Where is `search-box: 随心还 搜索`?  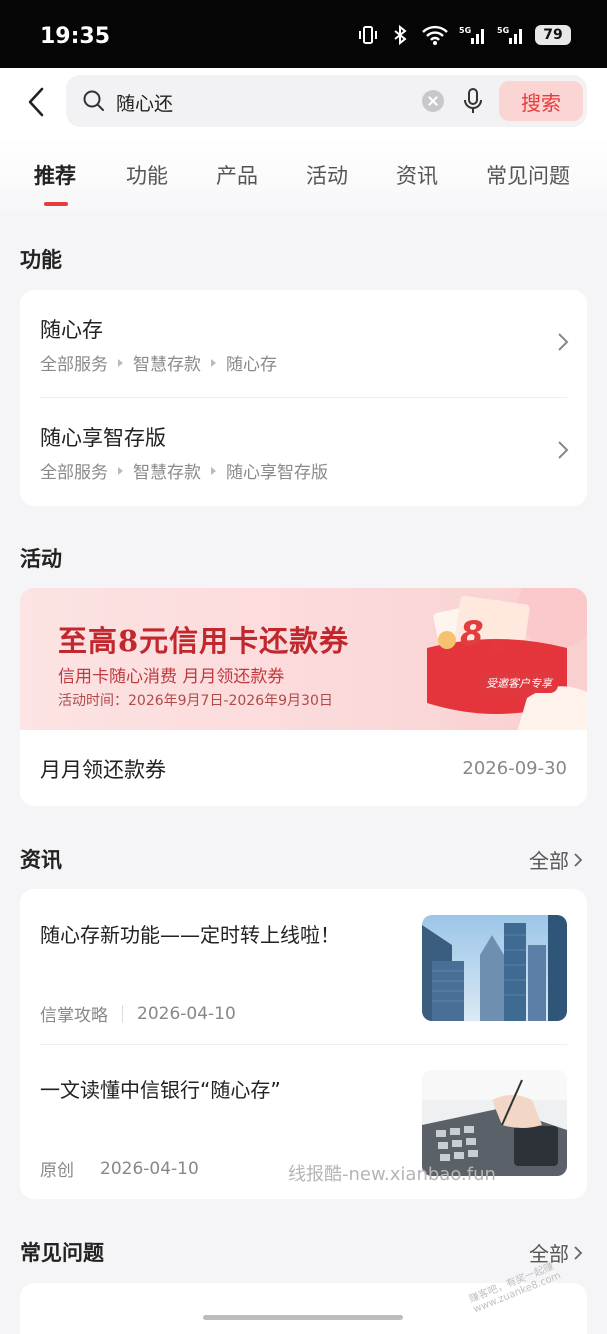
search-box: 随心还 搜索 is located at coordinates (326, 101).